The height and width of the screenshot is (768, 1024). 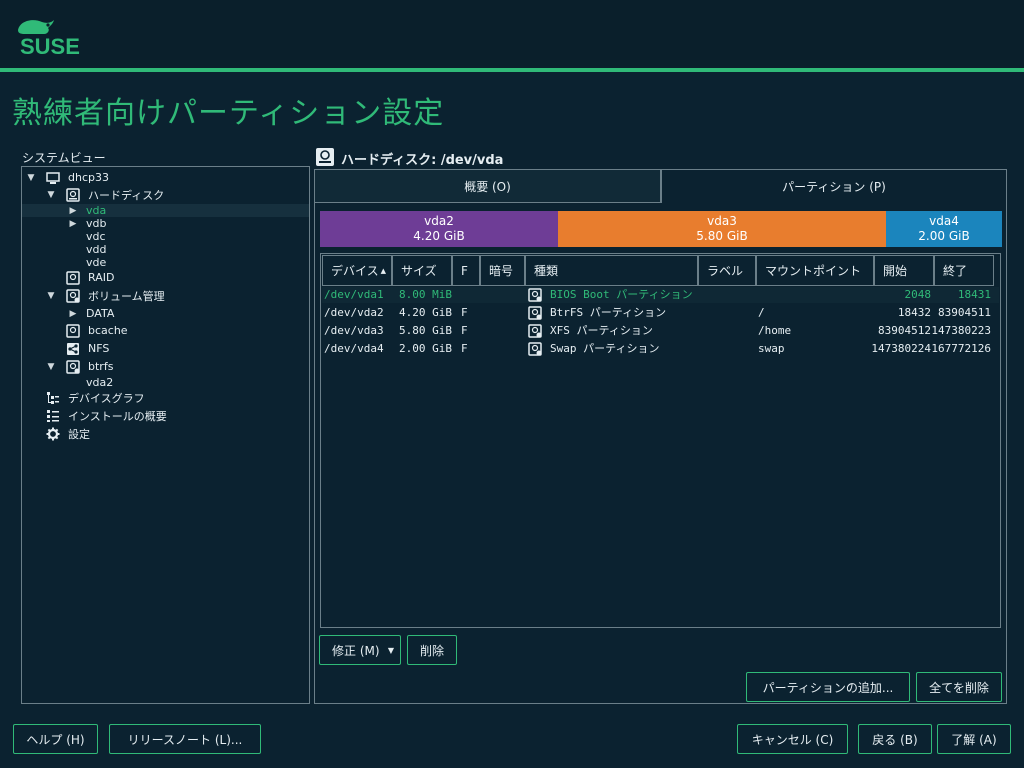 I want to click on cell-size: 4.20 GiB, so click(x=425, y=312).